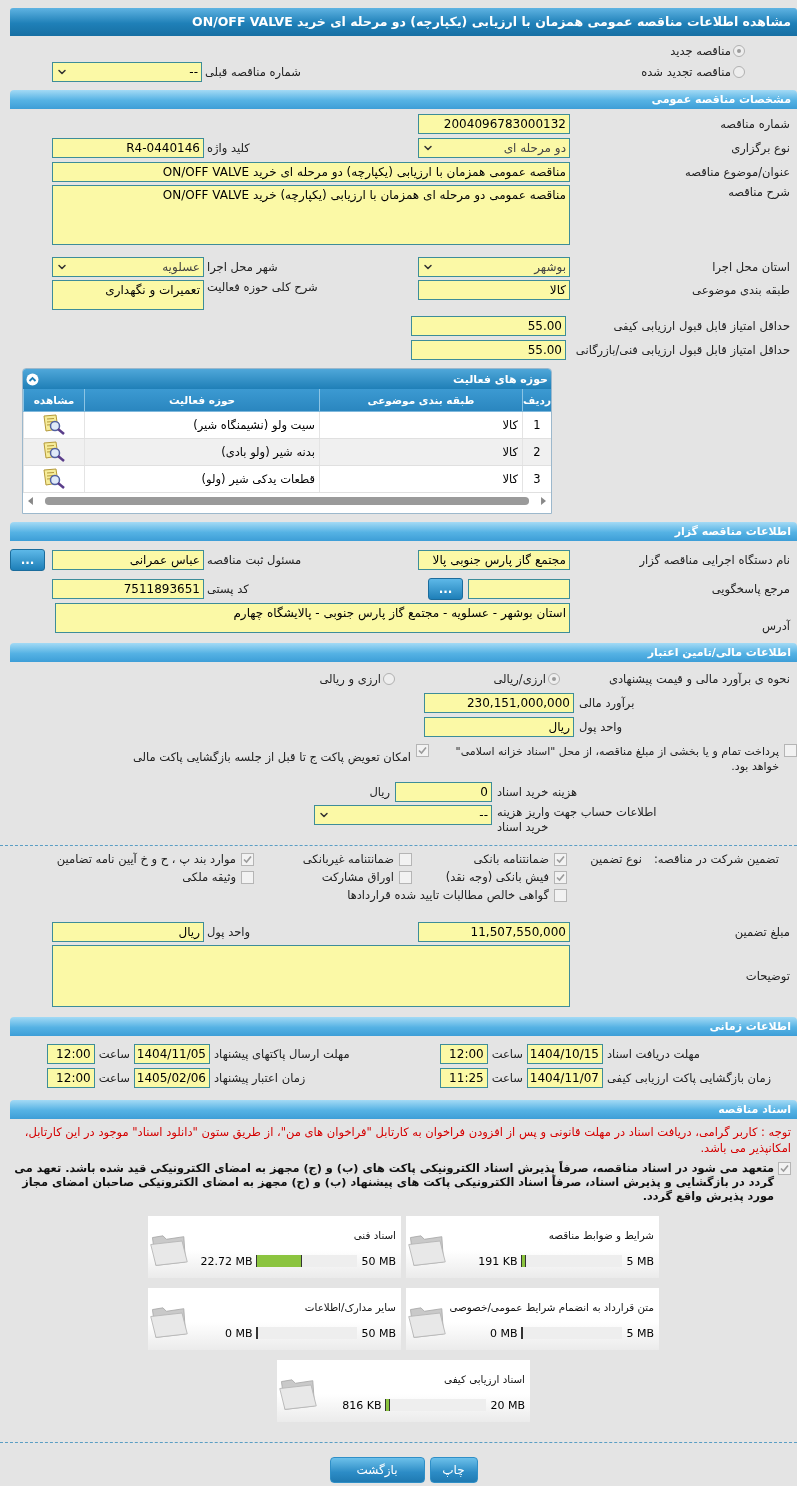 The width and height of the screenshot is (797, 1486). I want to click on subject-field: مناقصه عمومی همزمان با ارزیابی (یکپارچه) دو مرحله ای خرید ON/OFF VALVE, so click(311, 171).